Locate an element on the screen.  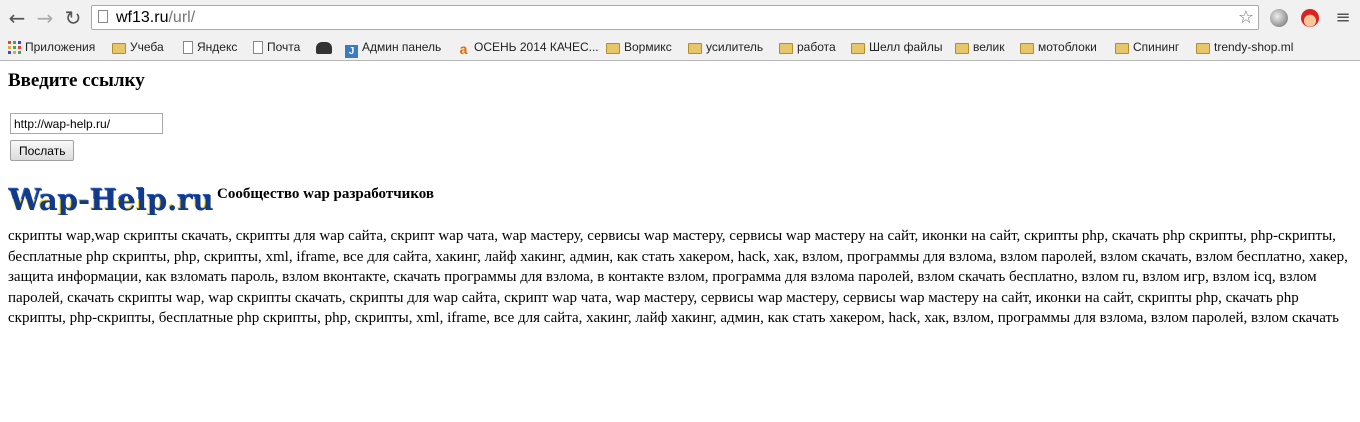
page-title: Введите ссылку is located at coordinates (76, 80).